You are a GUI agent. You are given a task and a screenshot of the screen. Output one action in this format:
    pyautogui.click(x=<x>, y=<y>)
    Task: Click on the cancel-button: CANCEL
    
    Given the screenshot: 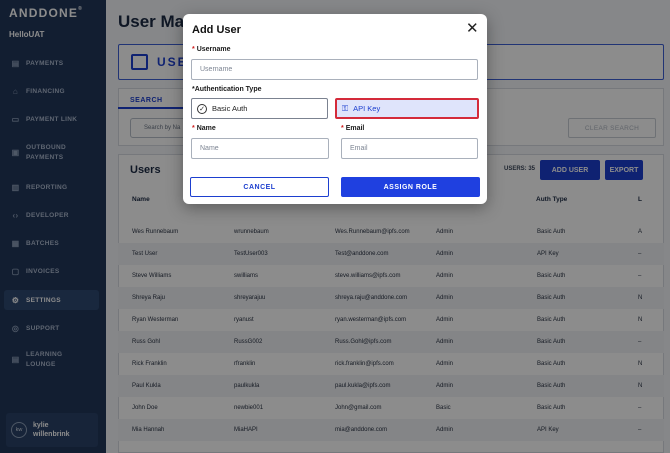 What is the action you would take?
    pyautogui.click(x=259, y=187)
    